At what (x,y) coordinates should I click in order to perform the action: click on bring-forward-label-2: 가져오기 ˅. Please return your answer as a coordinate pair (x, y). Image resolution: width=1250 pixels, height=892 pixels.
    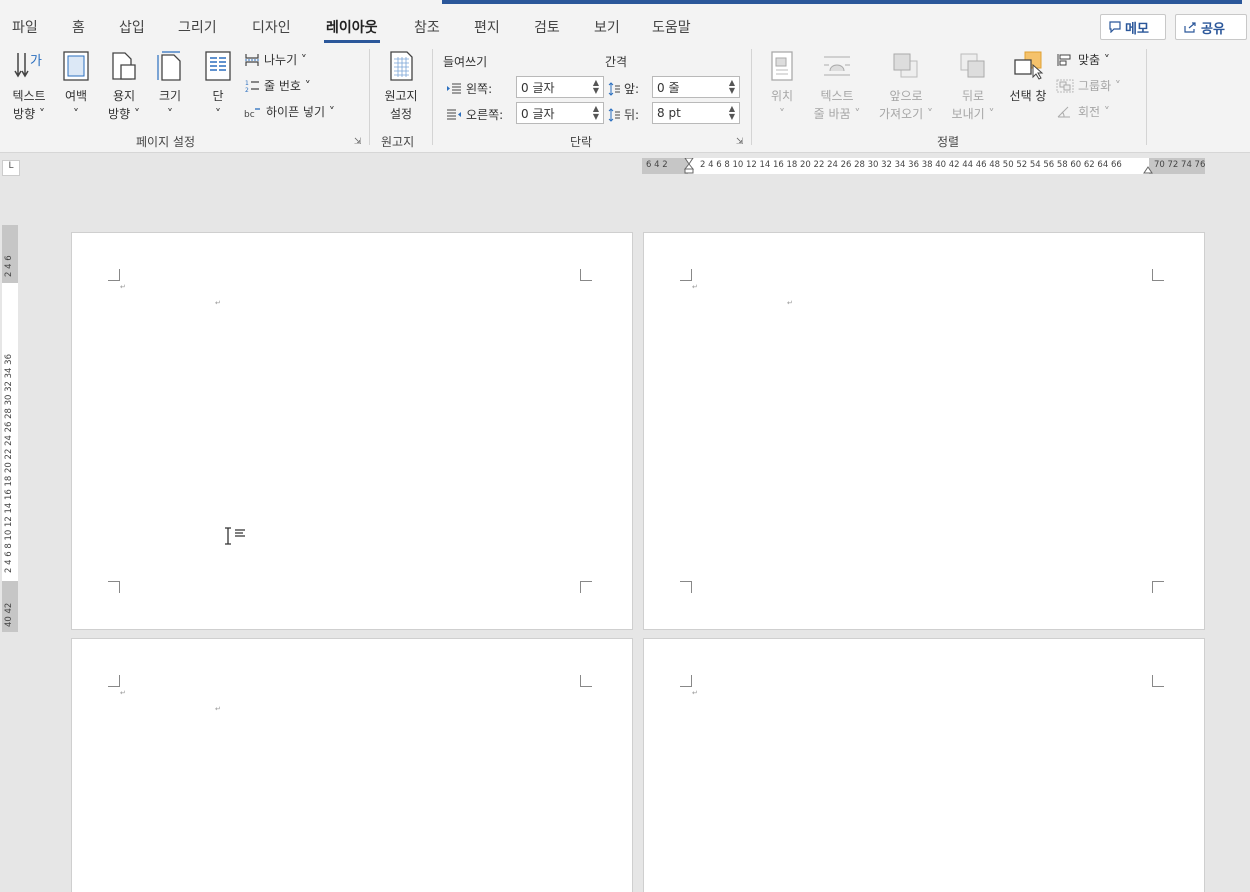
    Looking at the image, I should click on (906, 114).